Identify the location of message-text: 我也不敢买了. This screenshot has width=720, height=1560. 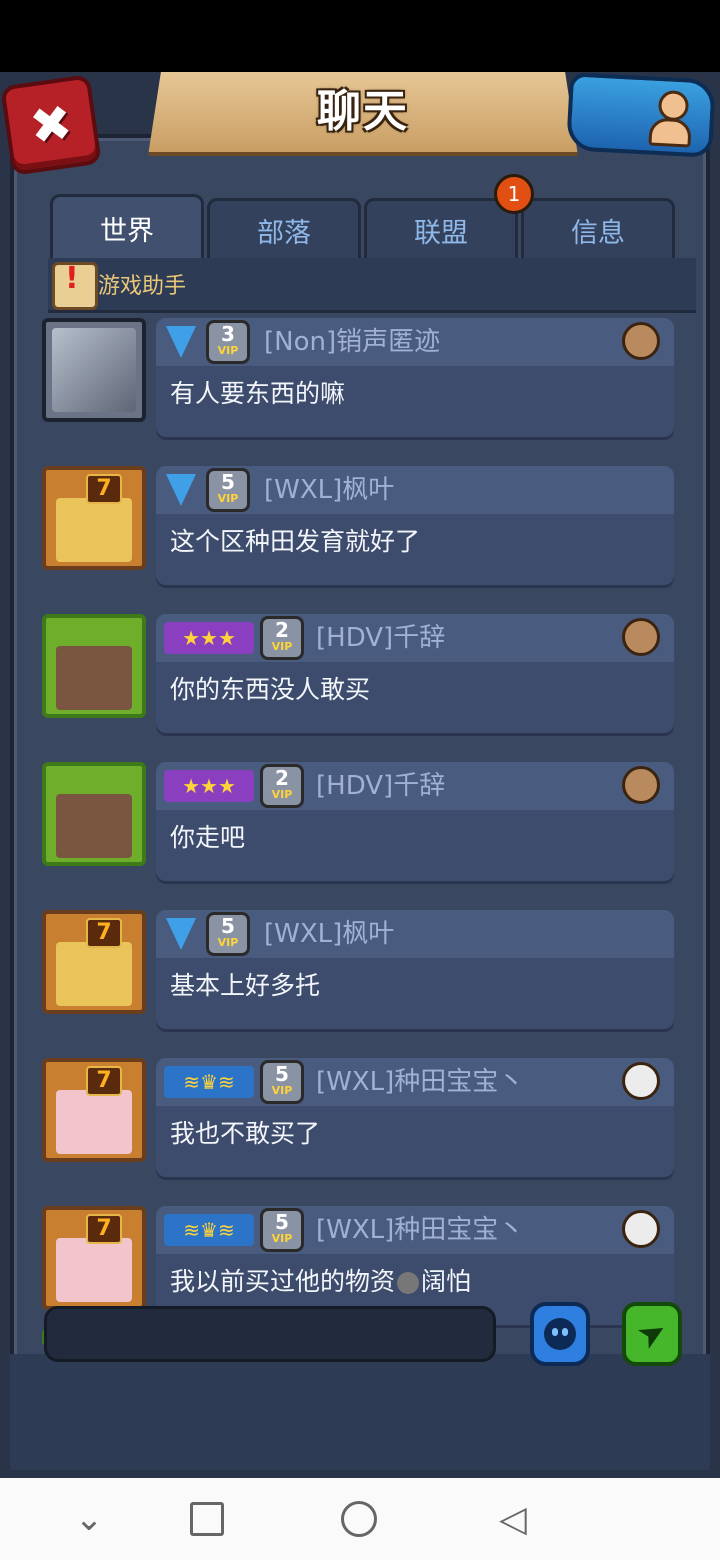
(245, 1133).